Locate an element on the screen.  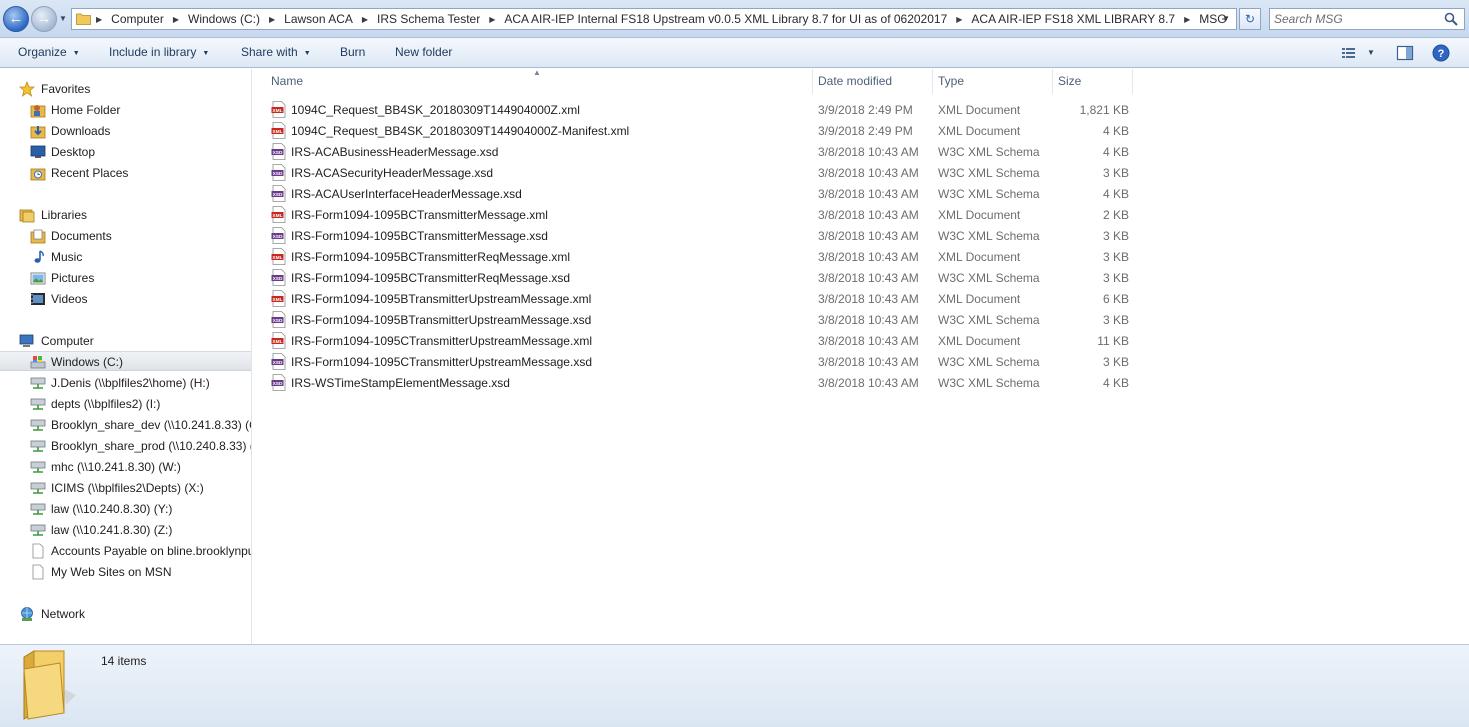
nav-item-videos: Videos is located at coordinates (125, 299).